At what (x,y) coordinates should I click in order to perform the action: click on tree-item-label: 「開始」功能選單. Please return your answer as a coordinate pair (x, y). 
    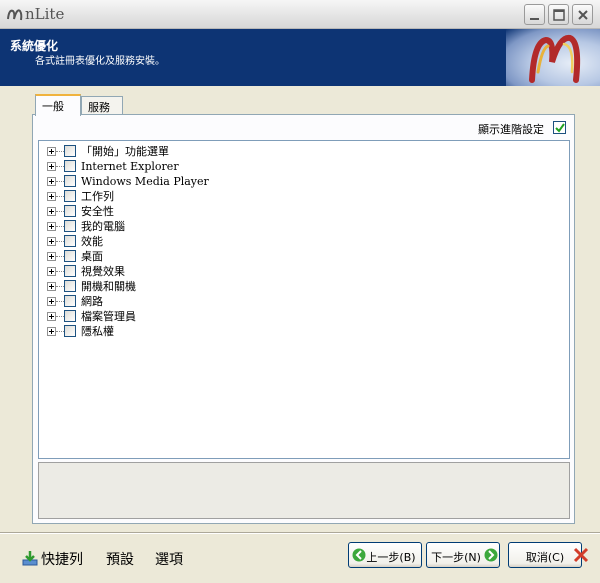
    Looking at the image, I should click on (125, 151).